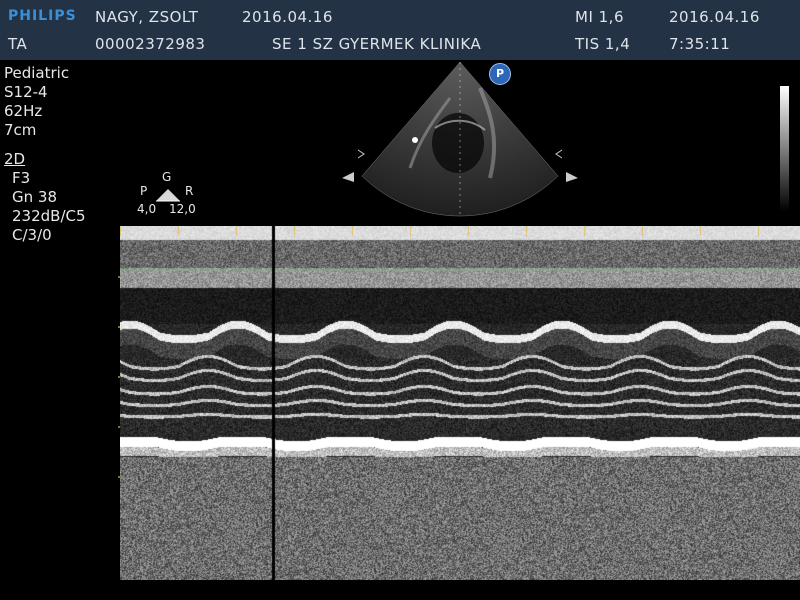  Describe the element at coordinates (460, 139) in the screenshot. I see `2d-sector-image` at that location.